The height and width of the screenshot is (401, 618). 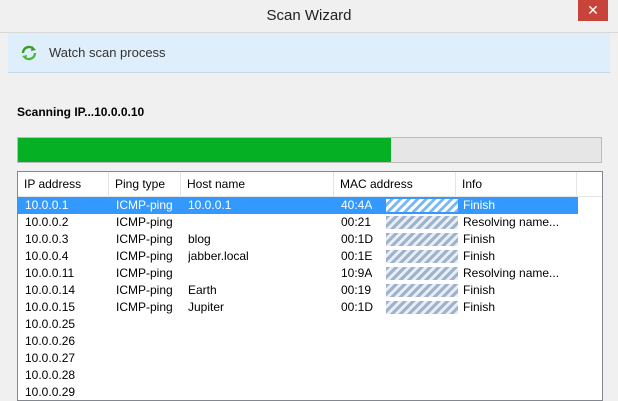 I want to click on cell-host: Earth, so click(x=202, y=290).